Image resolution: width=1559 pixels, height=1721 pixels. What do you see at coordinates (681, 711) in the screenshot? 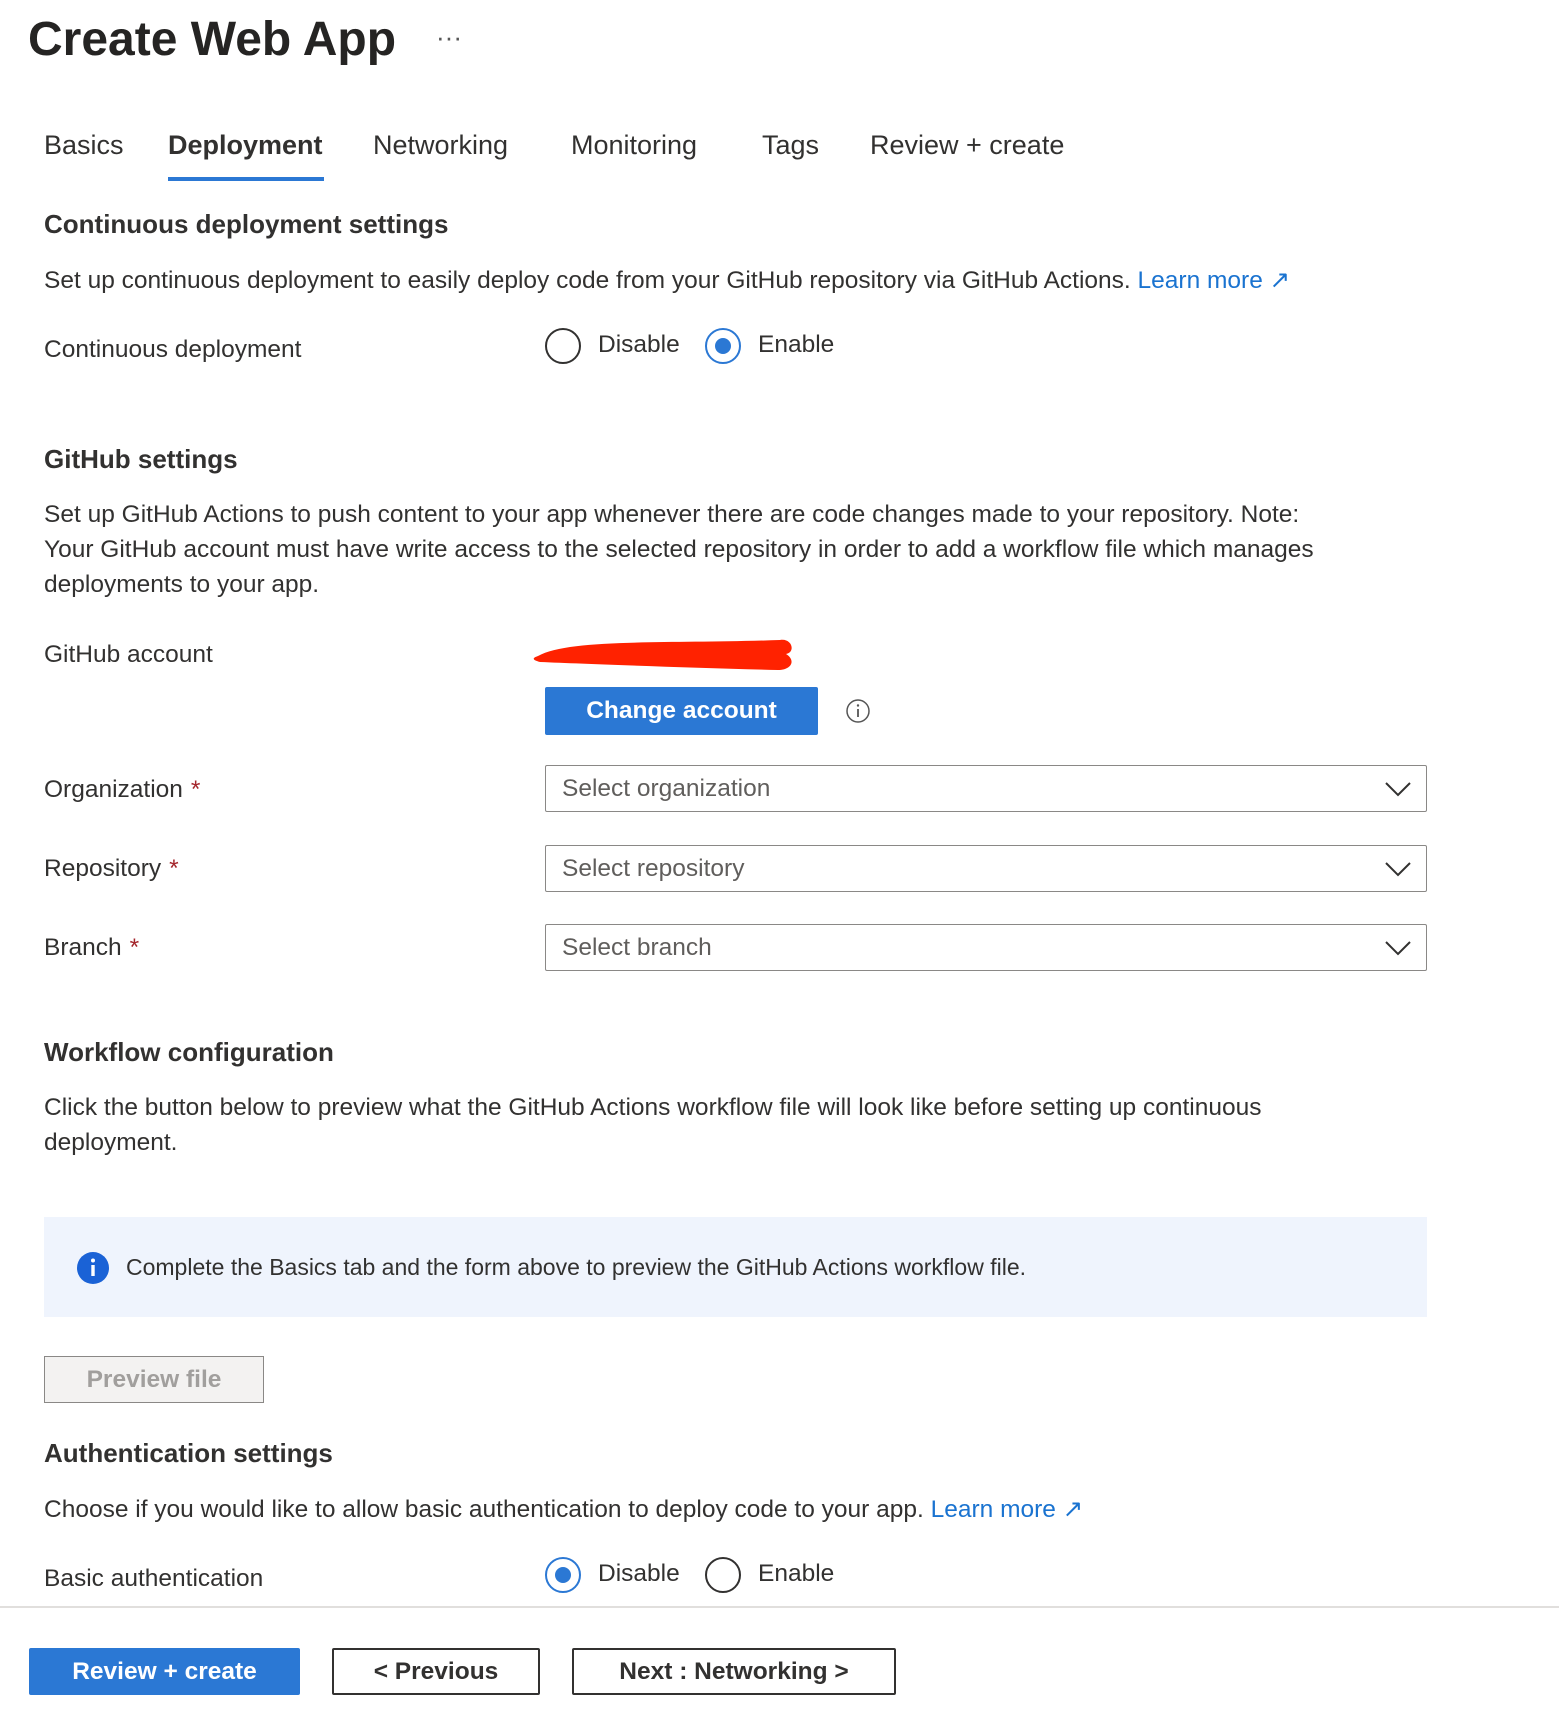
I see `change-account-button: Change account` at bounding box center [681, 711].